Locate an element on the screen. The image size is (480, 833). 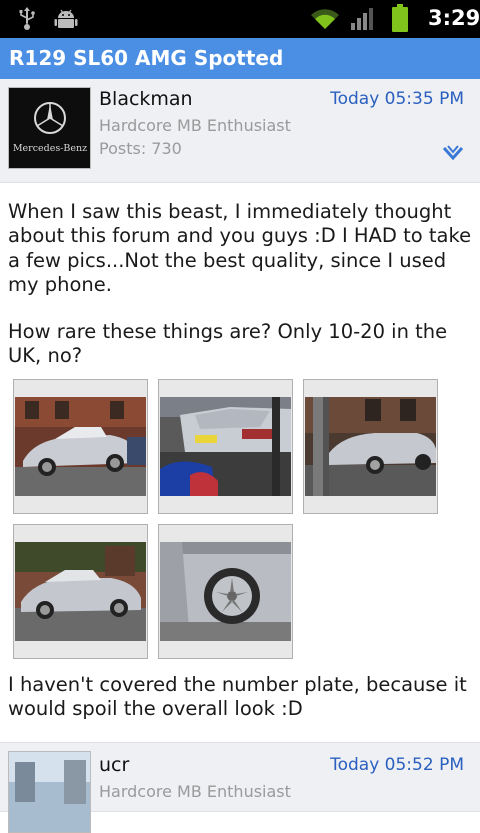
wifi-icon is located at coordinates (325, 19).